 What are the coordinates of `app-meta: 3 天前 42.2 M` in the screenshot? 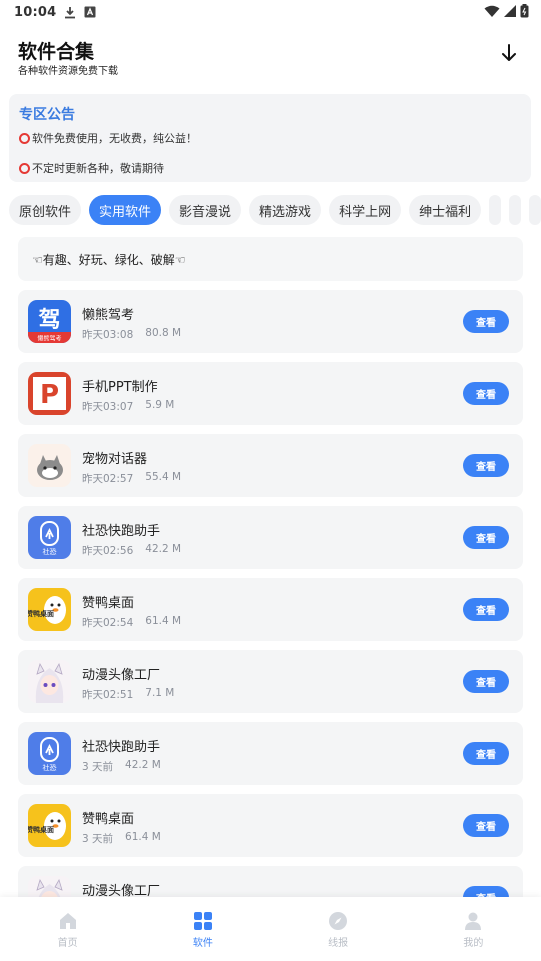 It's located at (121, 766).